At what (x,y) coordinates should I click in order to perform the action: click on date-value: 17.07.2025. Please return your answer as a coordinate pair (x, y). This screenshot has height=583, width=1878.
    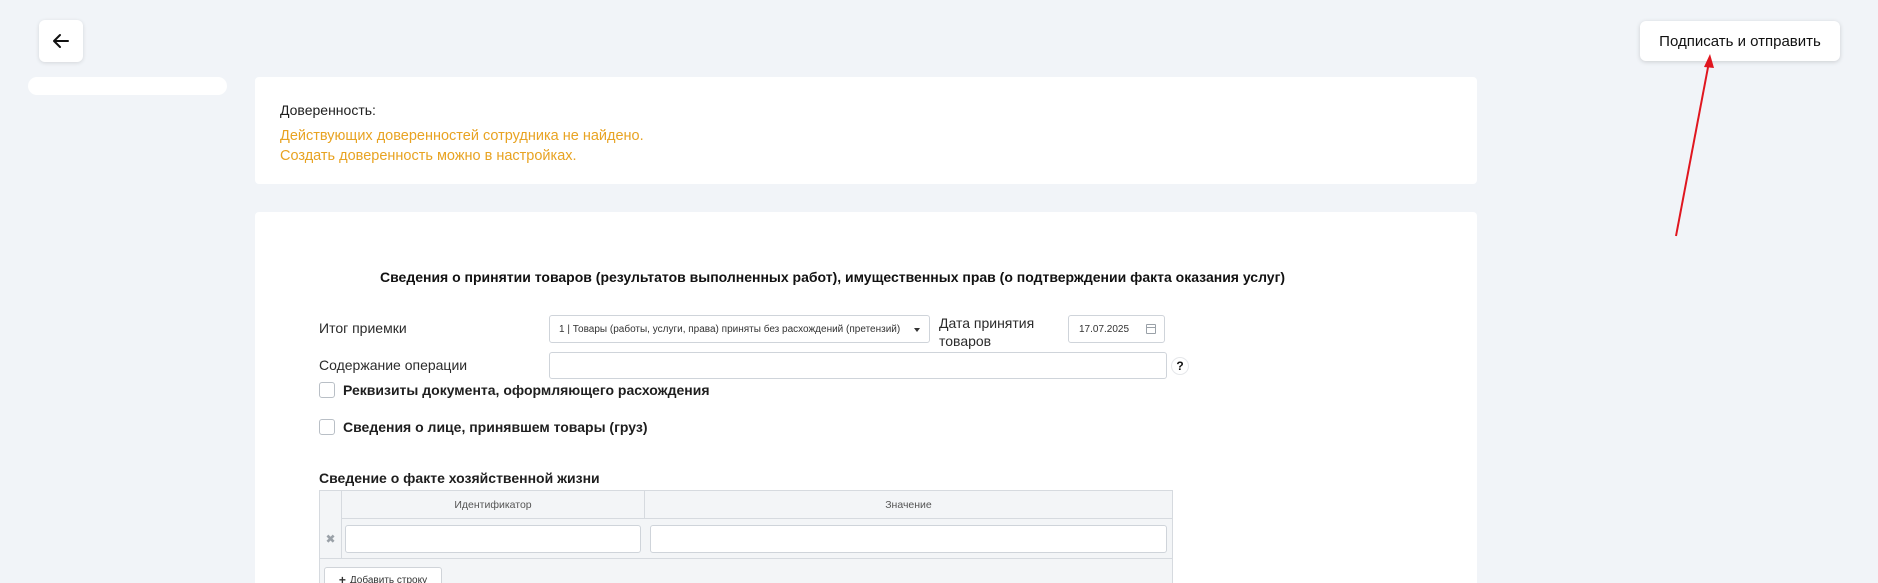
    Looking at the image, I should click on (1104, 329).